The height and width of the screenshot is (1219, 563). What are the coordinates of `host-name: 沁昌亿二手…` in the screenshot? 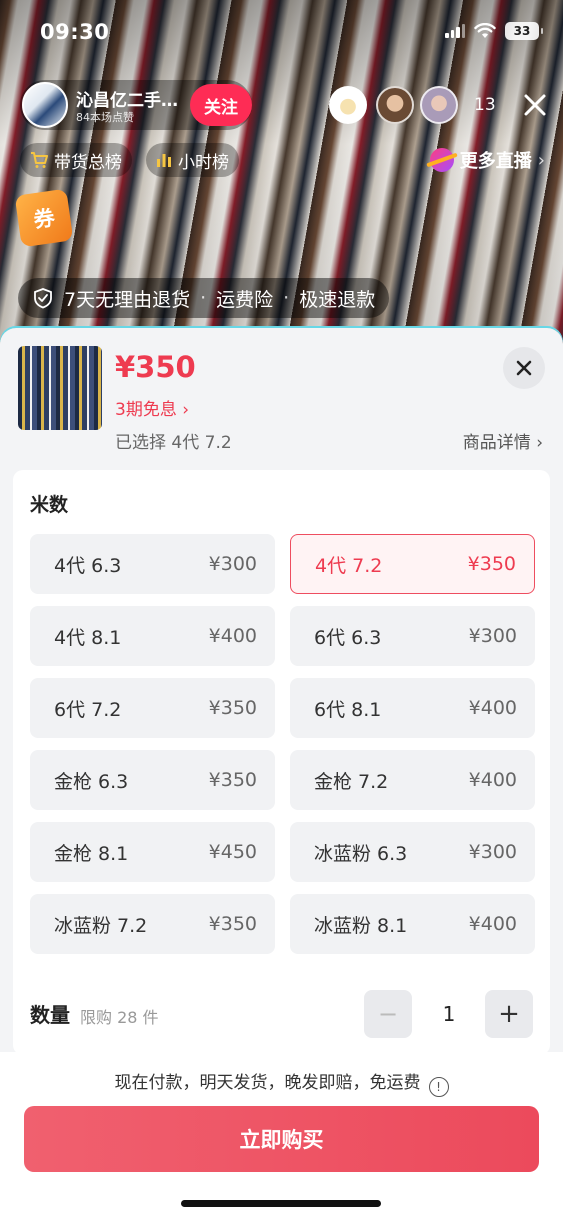 It's located at (127, 101).